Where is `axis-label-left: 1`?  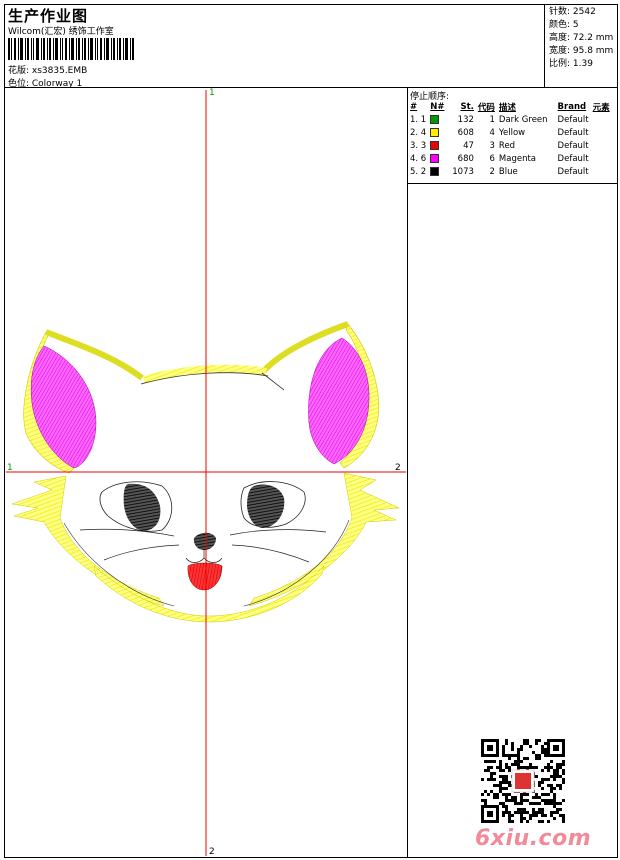
axis-label-left: 1 is located at coordinates (10, 468).